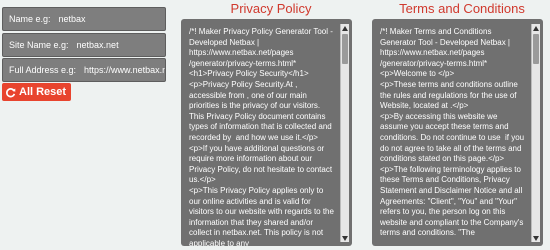 This screenshot has height=250, width=550. Describe the element at coordinates (344, 133) in the screenshot. I see `privacy-policy-scrollbar` at that location.